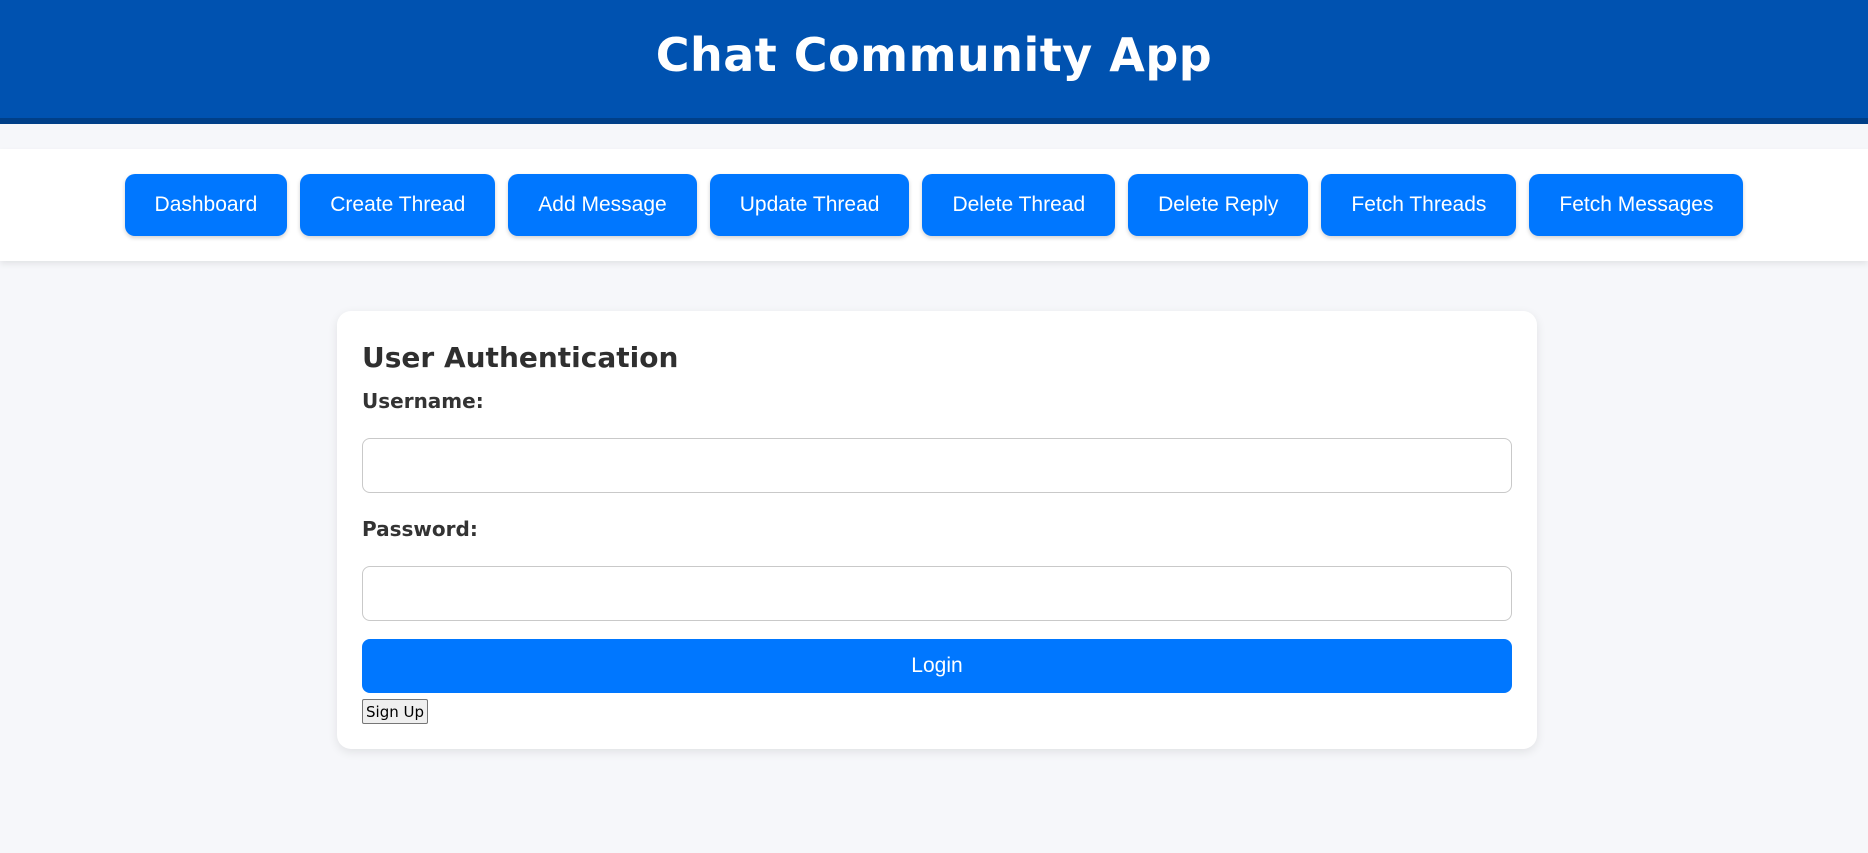 This screenshot has height=853, width=1868. Describe the element at coordinates (809, 205) in the screenshot. I see `nav-button-update-thread: Update Thread` at that location.